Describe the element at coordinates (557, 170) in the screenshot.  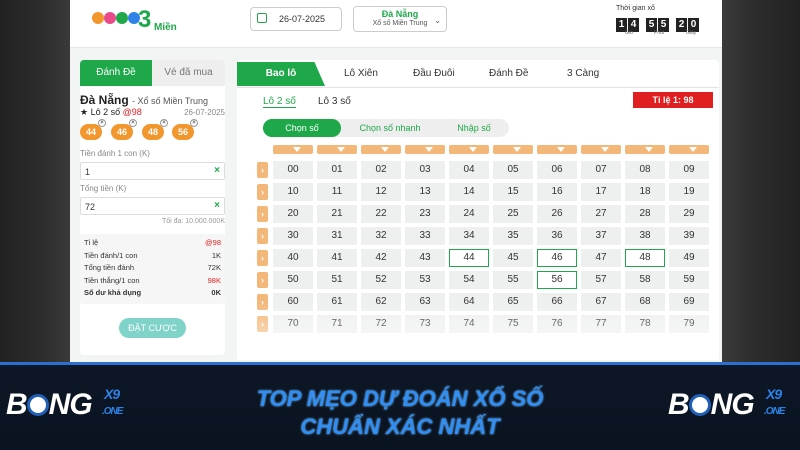
I see `number-cell: 06` at that location.